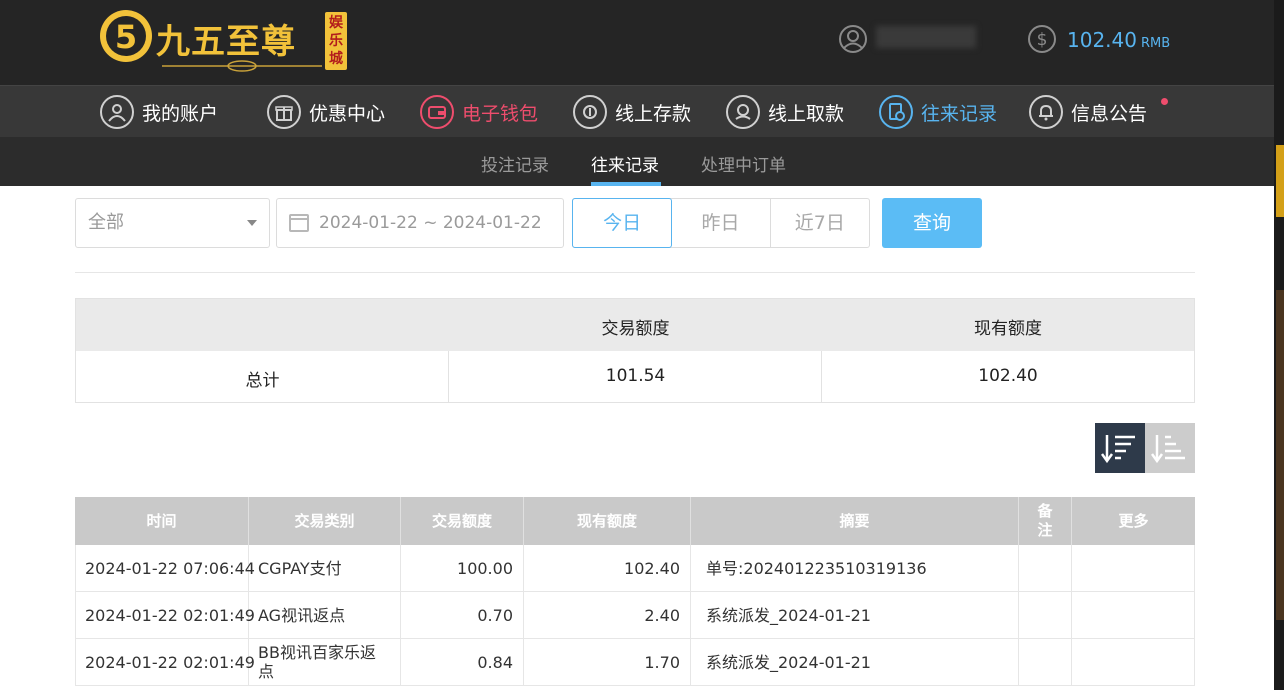  I want to click on column-header-type: 交易类别, so click(325, 521).